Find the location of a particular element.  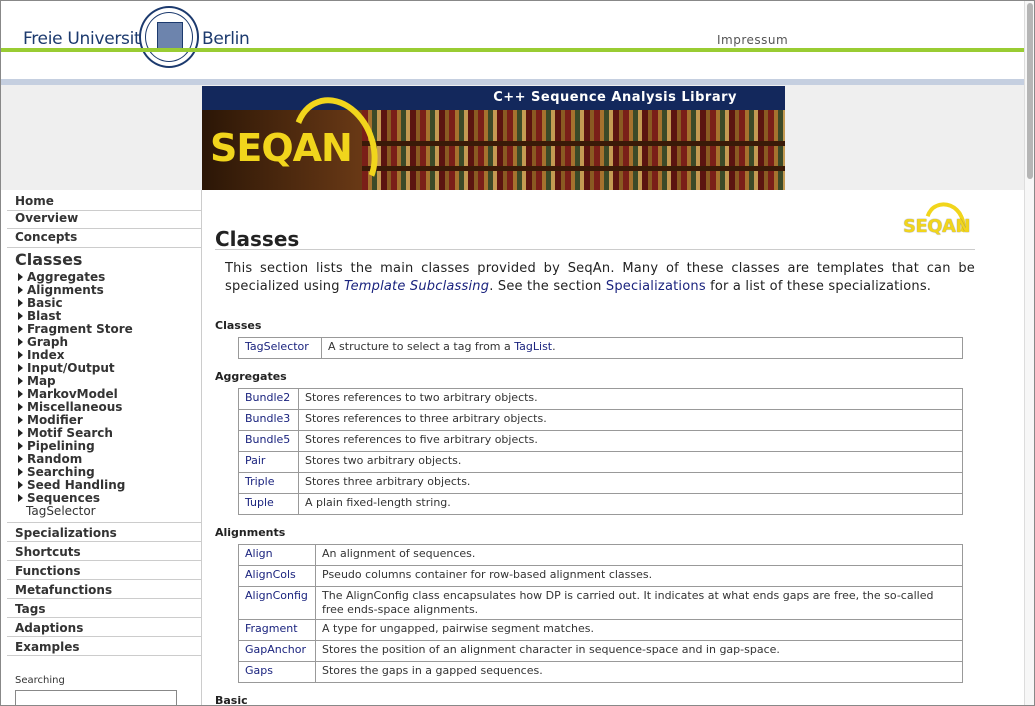

shelf-board is located at coordinates (573, 168).